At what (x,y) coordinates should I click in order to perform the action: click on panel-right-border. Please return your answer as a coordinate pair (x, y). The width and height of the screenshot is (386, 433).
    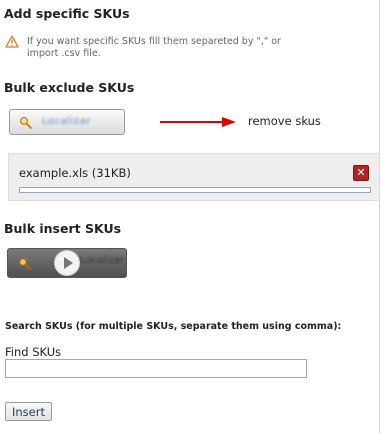
    Looking at the image, I should click on (379, 216).